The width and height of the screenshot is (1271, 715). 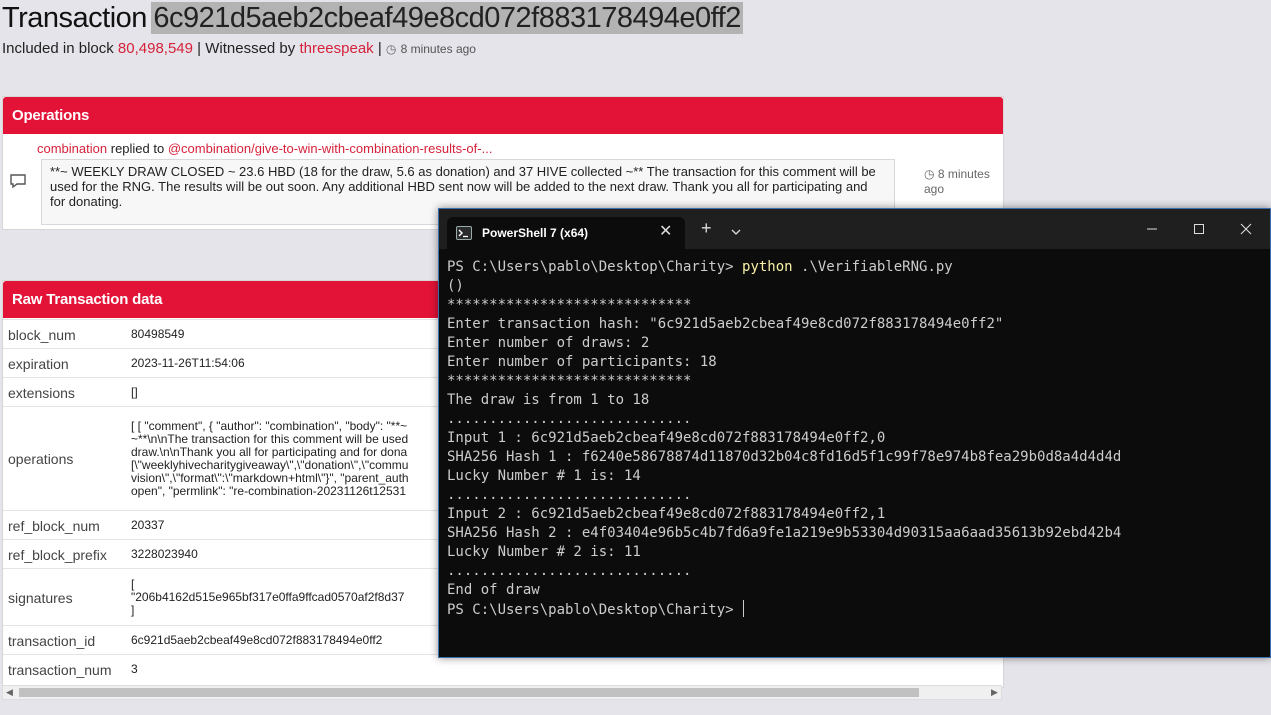 I want to click on tab-powershell: PowerShell 7 (x64) ✕, so click(x=566, y=233).